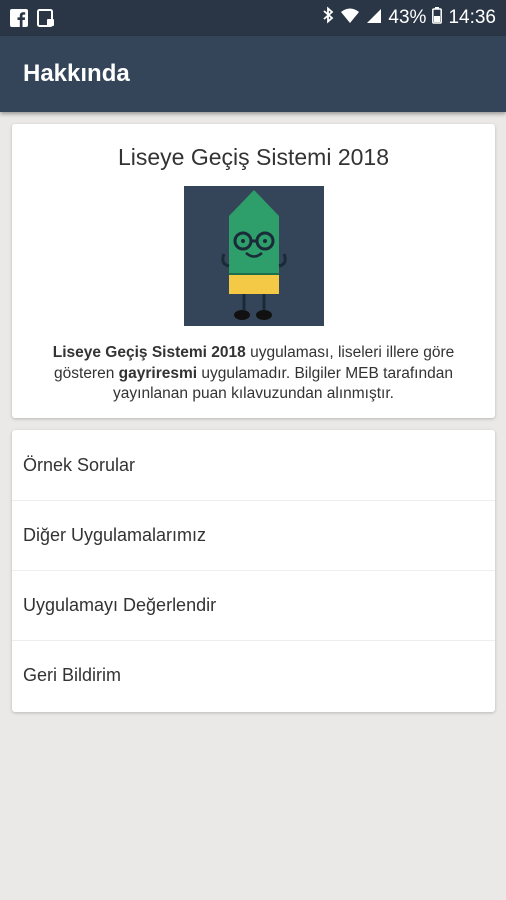 This screenshot has height=900, width=506. What do you see at coordinates (374, 18) in the screenshot?
I see `signal-icon` at bounding box center [374, 18].